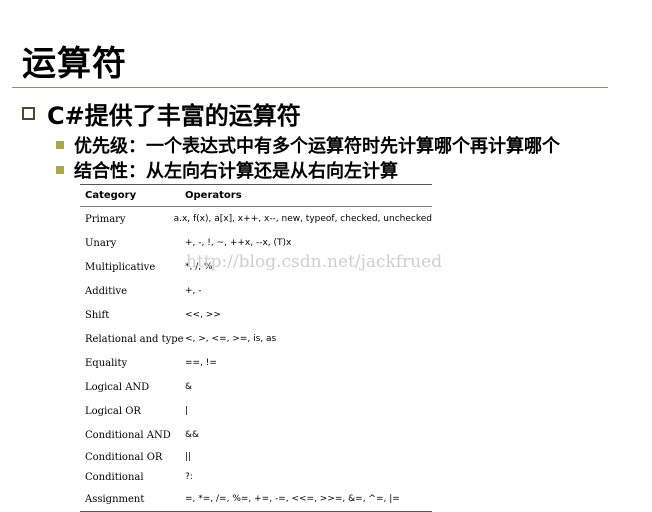  I want to click on column-header-operators: Operators, so click(213, 195).